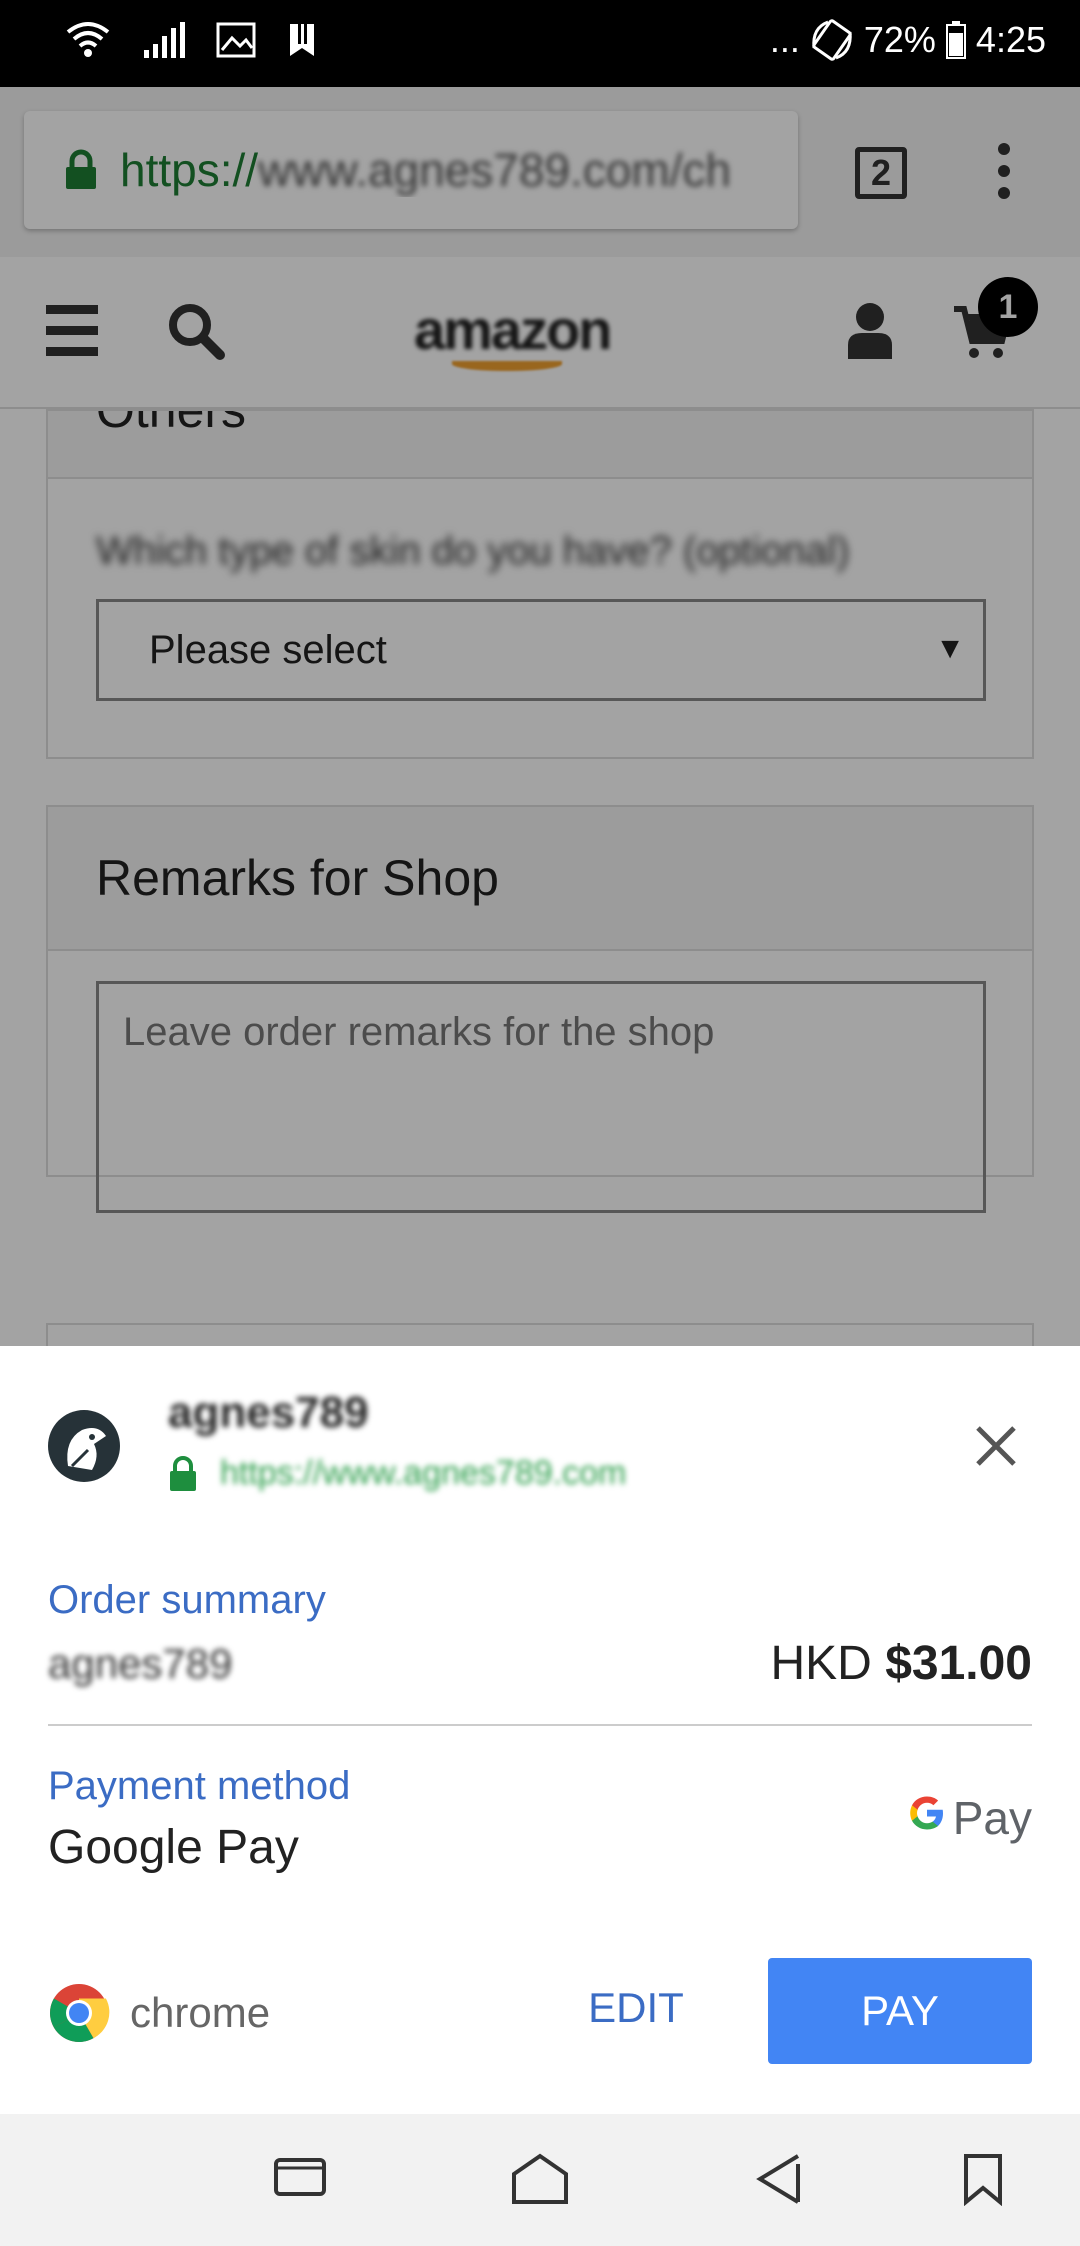  I want to click on merchant-url: https://www.agnes789.com, so click(423, 1473).